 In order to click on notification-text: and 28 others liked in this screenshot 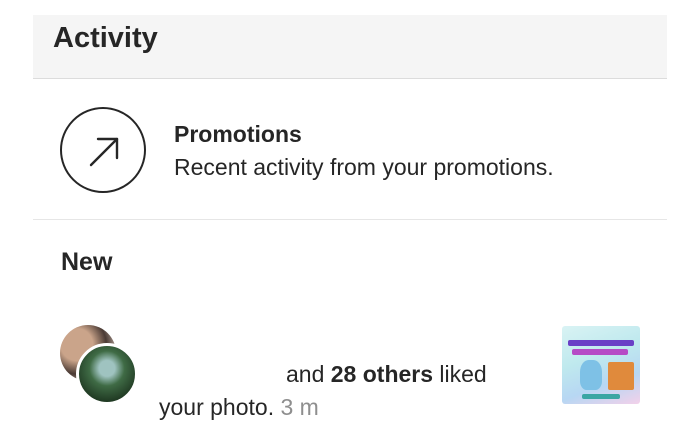, I will do `click(386, 374)`.